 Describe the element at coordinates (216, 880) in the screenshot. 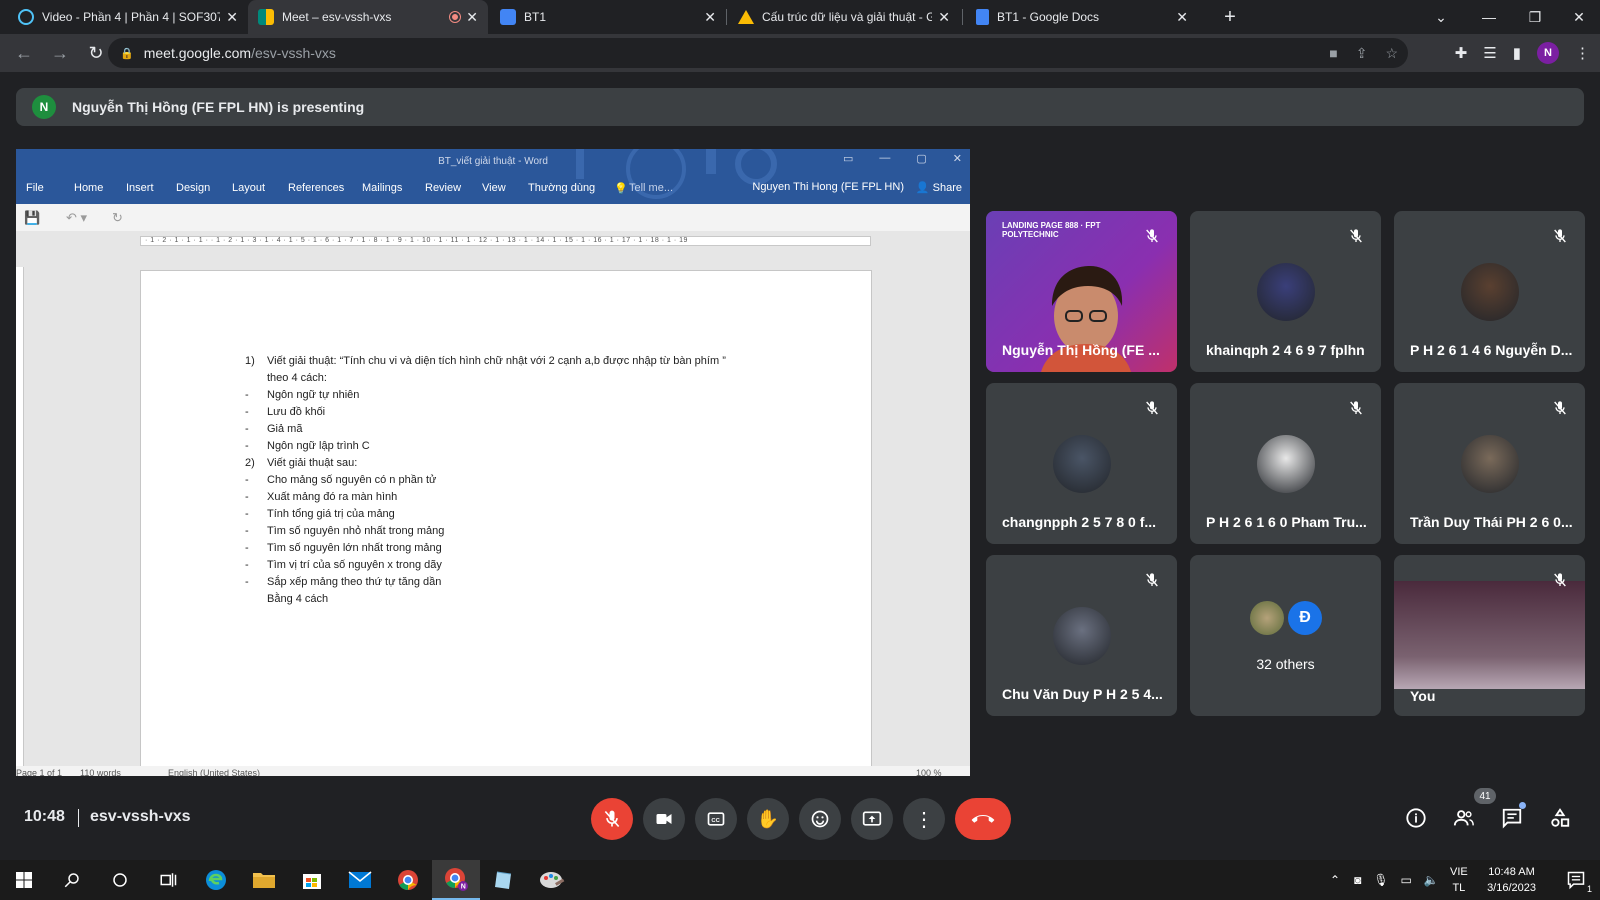

I see `edge-app` at that location.